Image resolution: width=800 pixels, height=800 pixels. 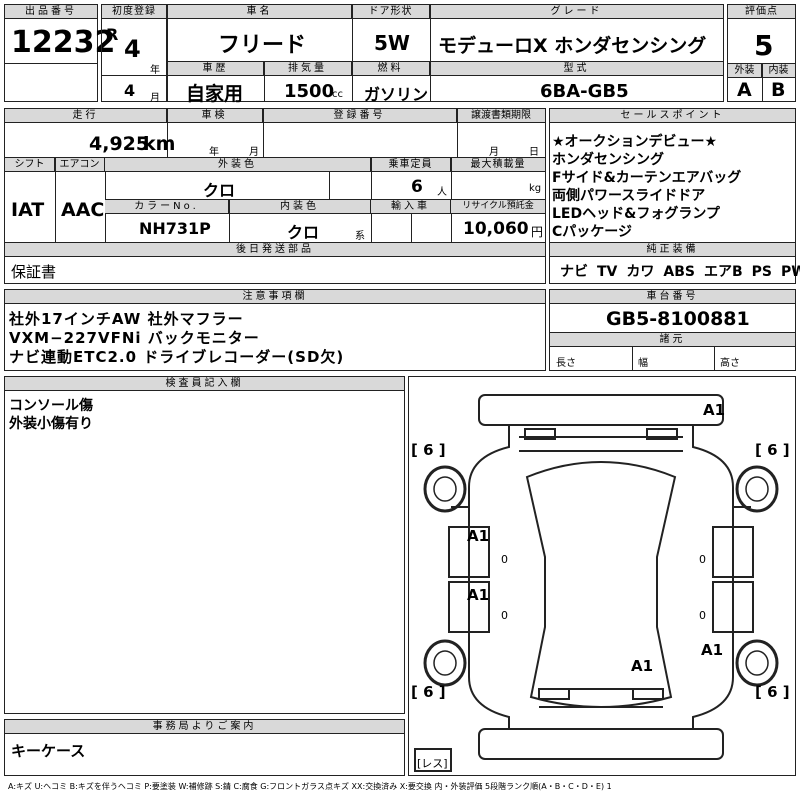 What do you see at coordinates (28, 210) in the screenshot?
I see `shift-value: IAT` at bounding box center [28, 210].